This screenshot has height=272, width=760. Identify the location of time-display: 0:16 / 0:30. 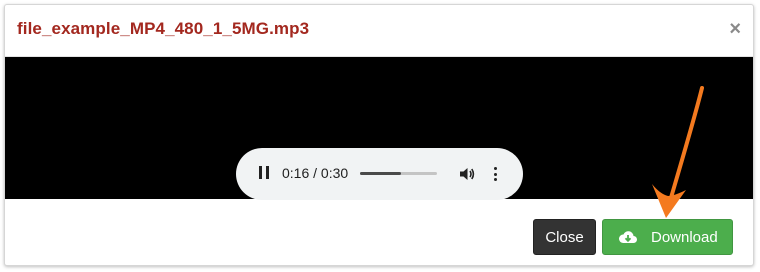
(315, 173).